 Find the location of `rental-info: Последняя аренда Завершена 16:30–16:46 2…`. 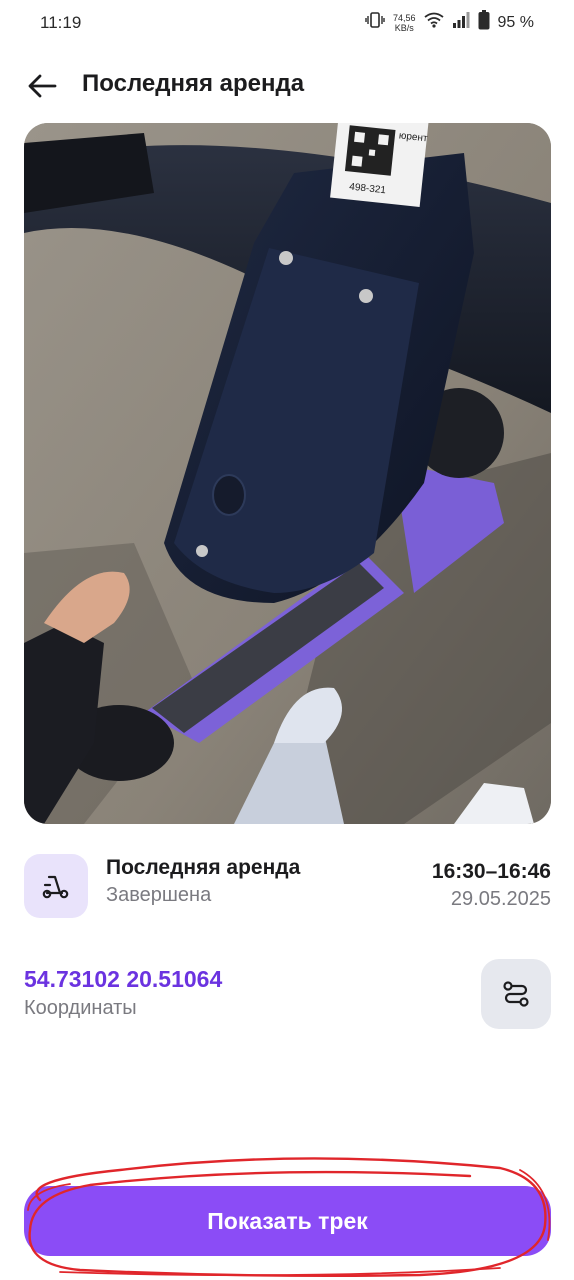

rental-info: Последняя аренда Завершена 16:30–16:46 2… is located at coordinates (287, 886).